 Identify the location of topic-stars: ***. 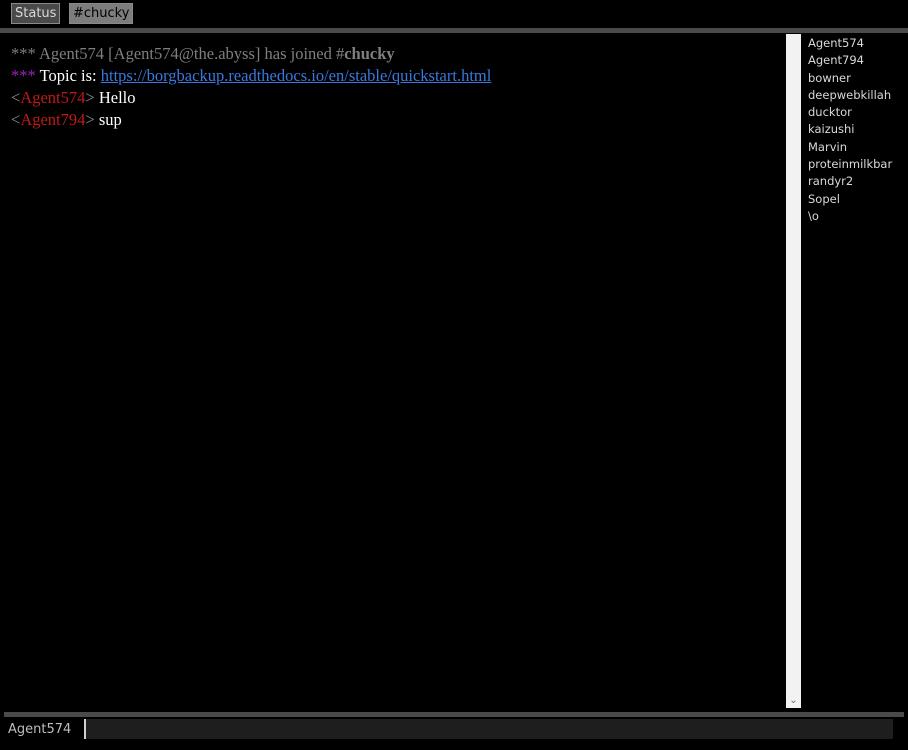
(23, 75).